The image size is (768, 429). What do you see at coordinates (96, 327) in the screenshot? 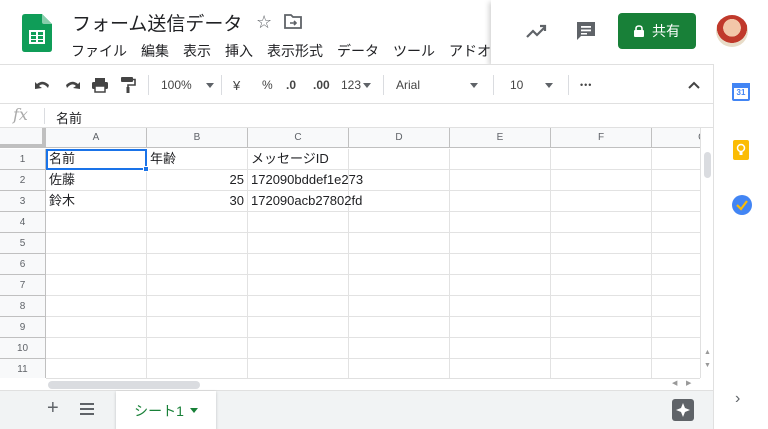
I see `cell-a9` at bounding box center [96, 327].